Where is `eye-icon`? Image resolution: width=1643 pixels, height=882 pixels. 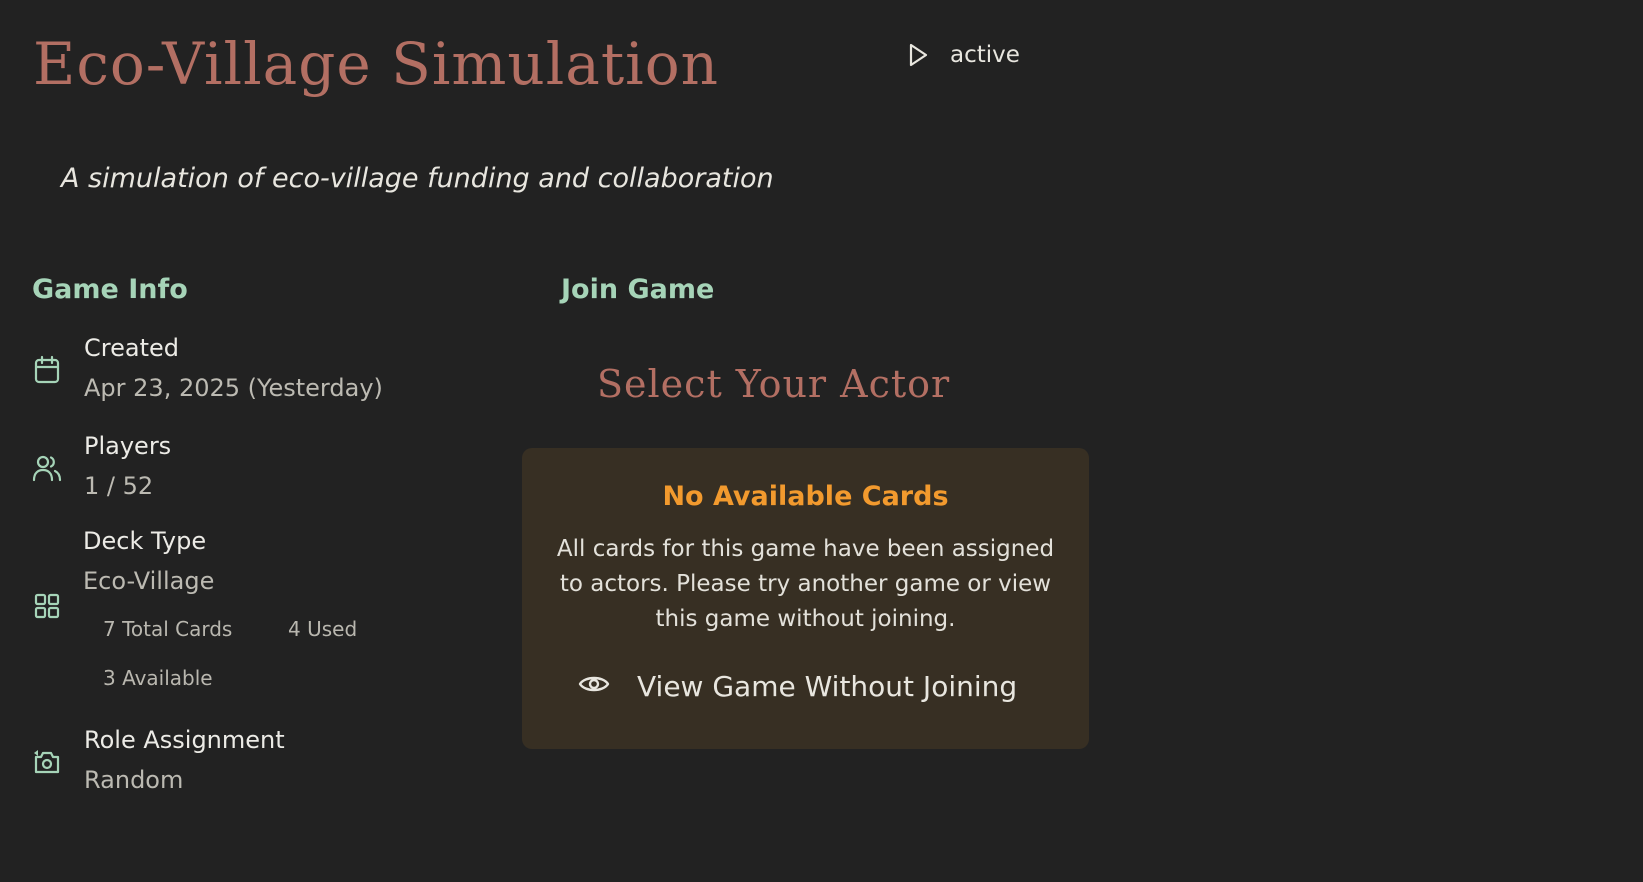
eye-icon is located at coordinates (594, 686).